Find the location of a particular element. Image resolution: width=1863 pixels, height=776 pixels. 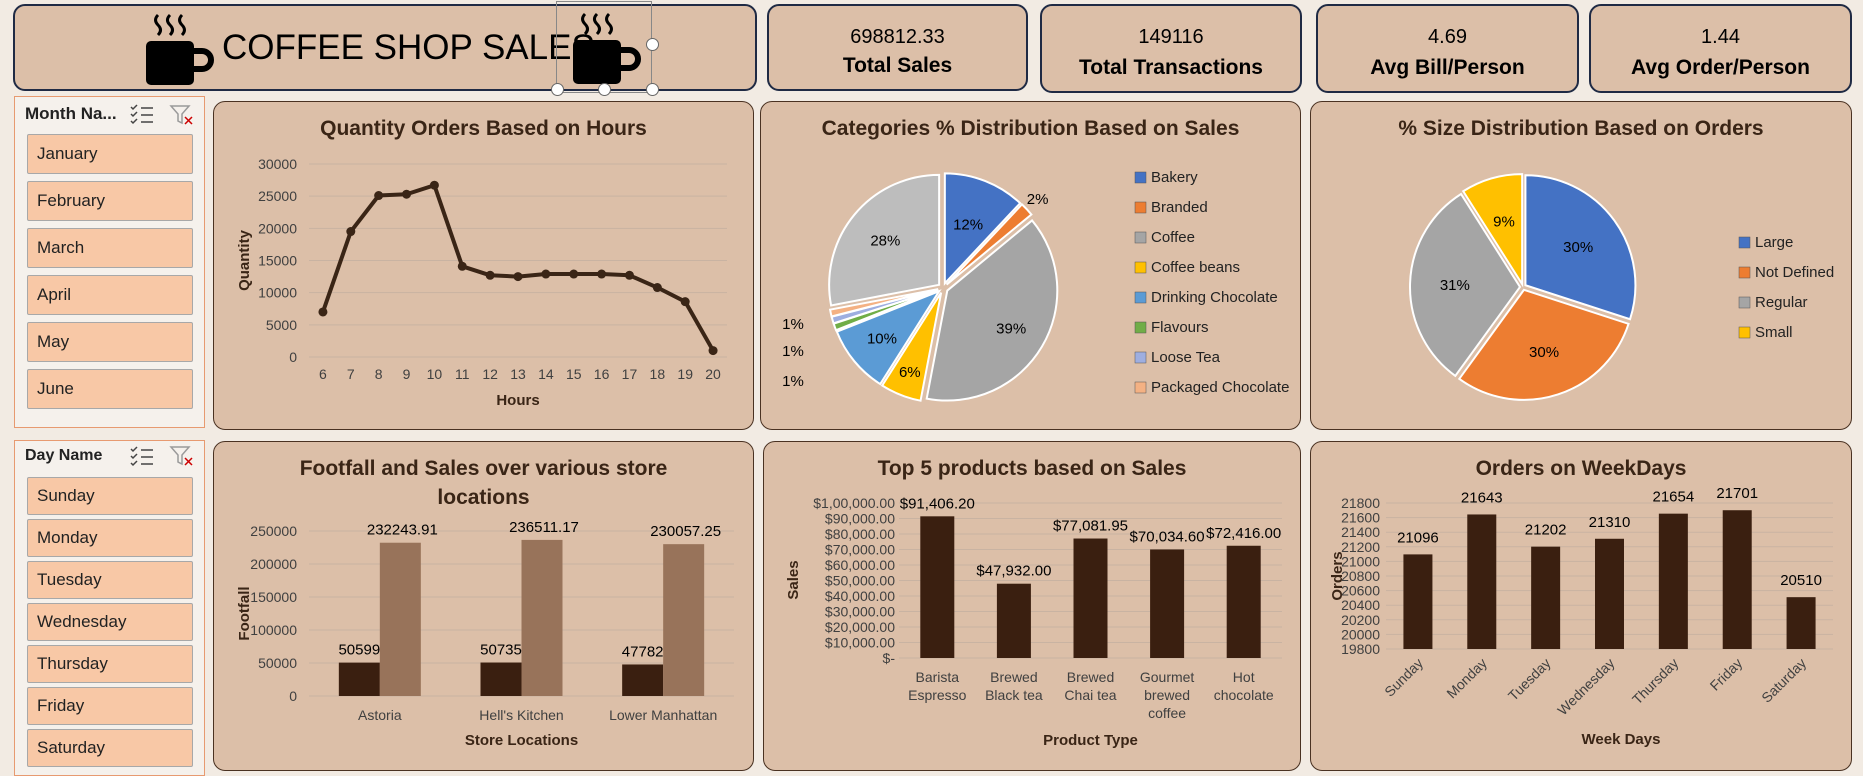

x-tick-label: coffee is located at coordinates (1167, 713).